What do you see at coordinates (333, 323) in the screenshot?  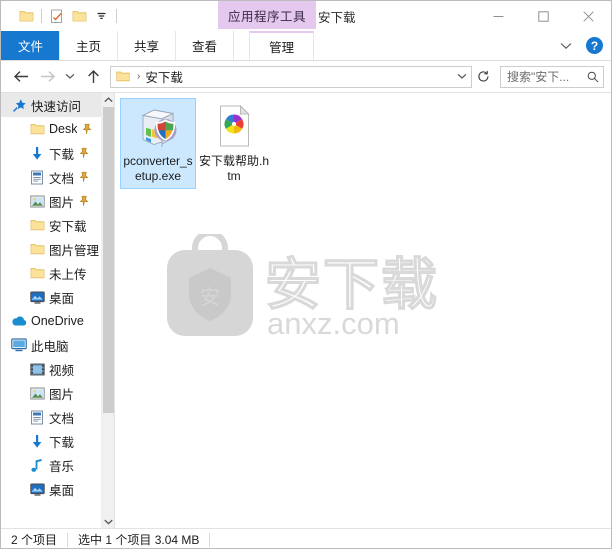 I see `watermark-domain-text: anxz.com` at bounding box center [333, 323].